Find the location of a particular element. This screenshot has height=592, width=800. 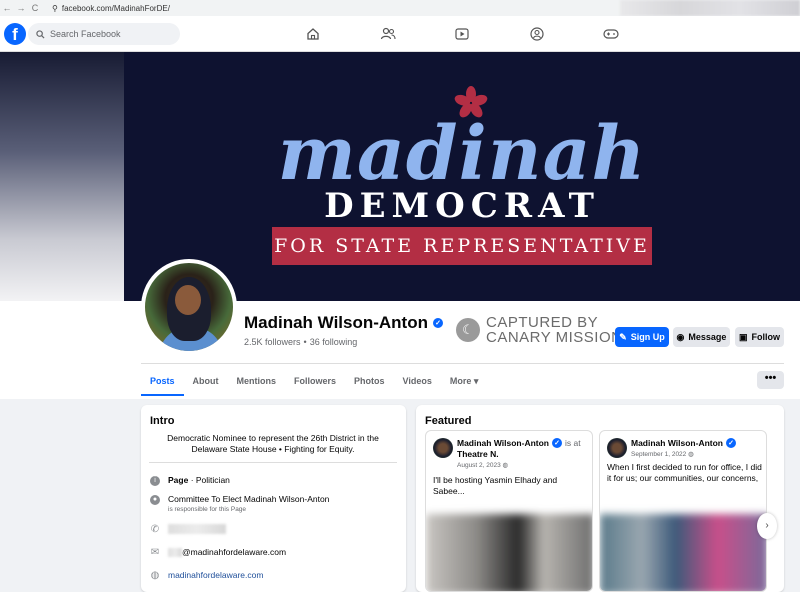

address-bar: ⚲ facebook.com/MadinahForDE/ is located at coordinates (111, 8).